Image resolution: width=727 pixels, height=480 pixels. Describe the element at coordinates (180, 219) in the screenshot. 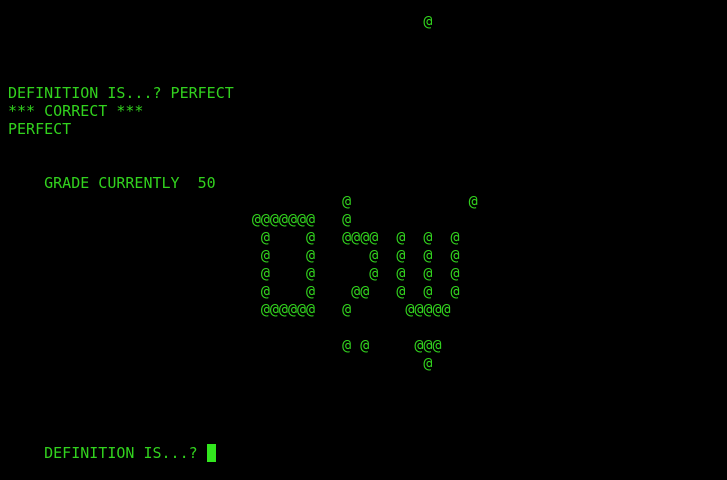

I see `ascii-art-line: @@@@@@@ @` at that location.